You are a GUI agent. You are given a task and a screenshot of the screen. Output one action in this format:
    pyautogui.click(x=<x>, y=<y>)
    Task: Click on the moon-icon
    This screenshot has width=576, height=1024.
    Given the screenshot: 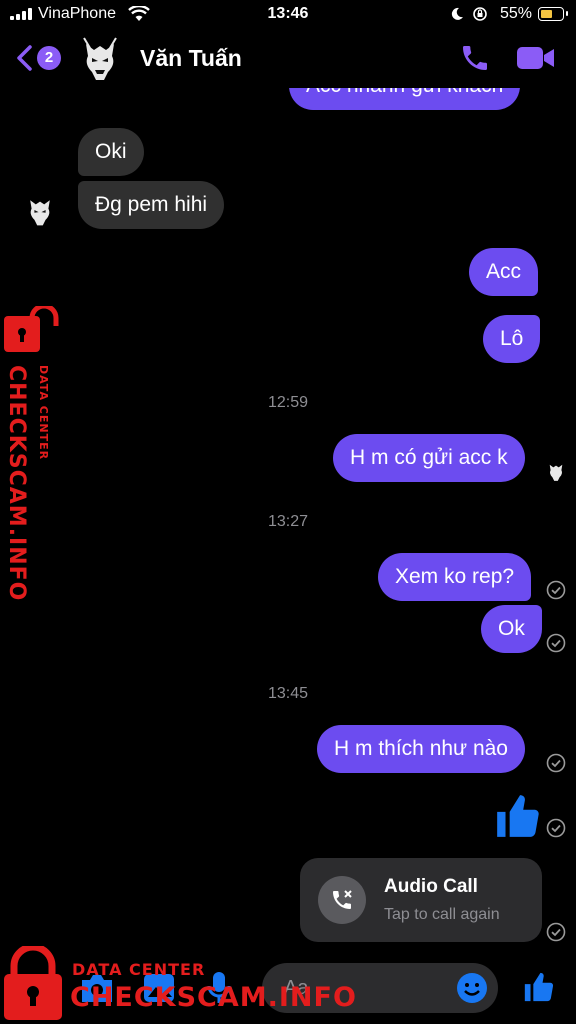 What is the action you would take?
    pyautogui.click(x=457, y=13)
    